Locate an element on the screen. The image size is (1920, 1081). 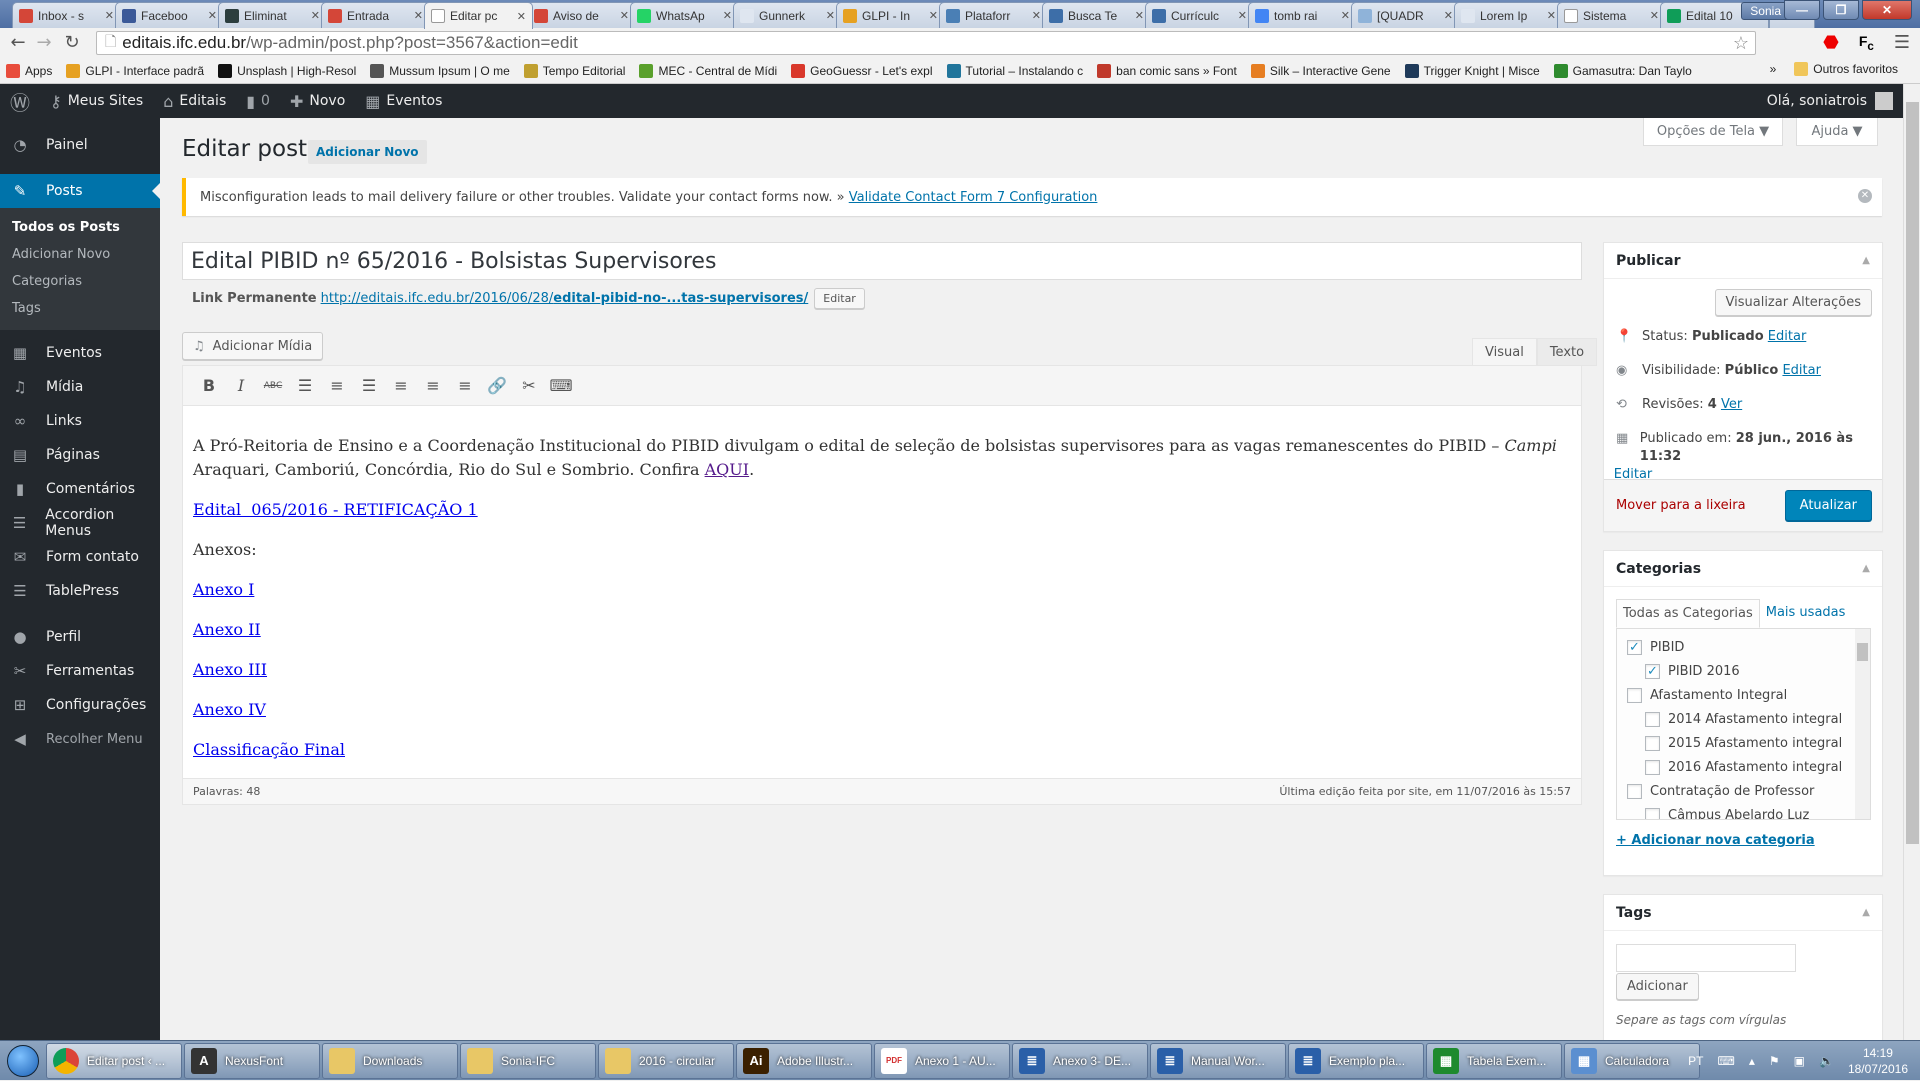
action-center-flag-icon: ⚑ is located at coordinates (1774, 1061).